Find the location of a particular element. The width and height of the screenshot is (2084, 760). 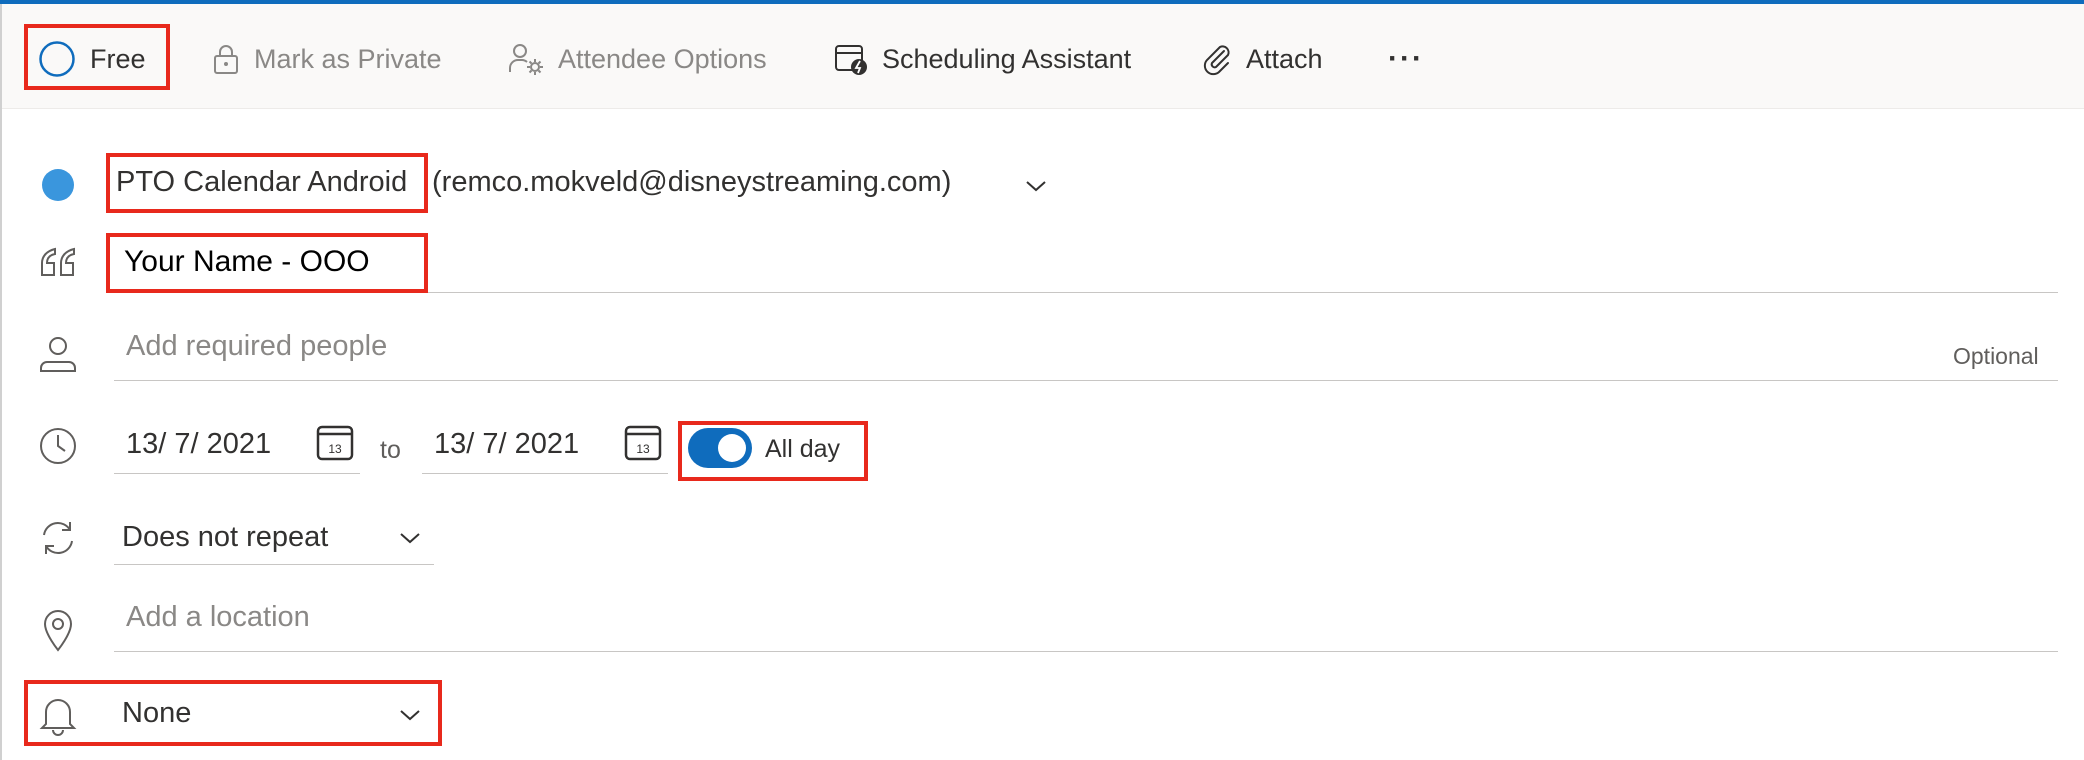

clock-icon is located at coordinates (58, 446).